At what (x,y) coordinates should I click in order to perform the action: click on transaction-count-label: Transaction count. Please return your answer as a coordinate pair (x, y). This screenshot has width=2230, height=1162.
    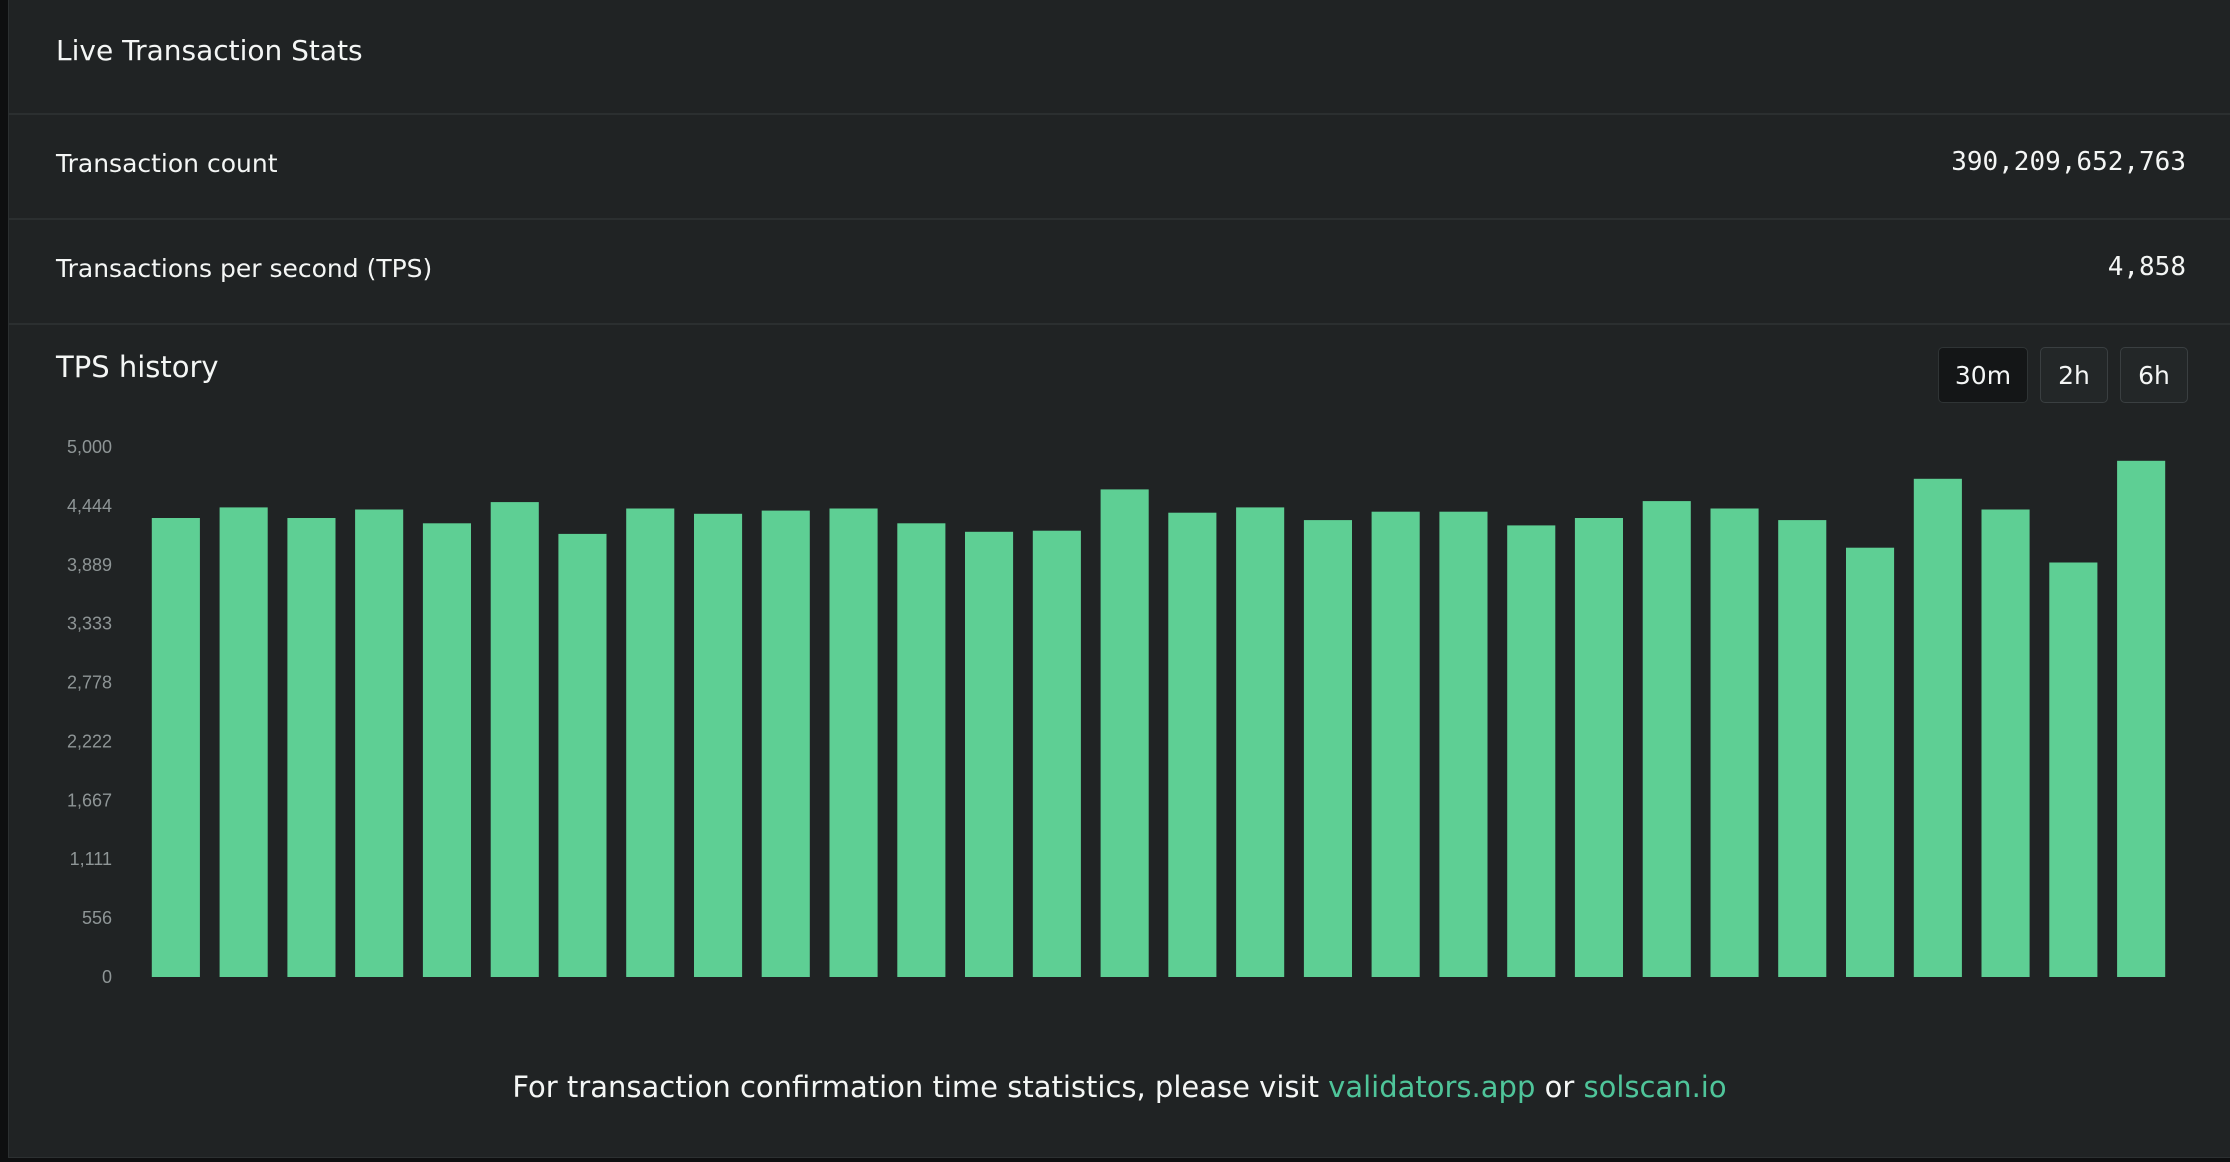
    Looking at the image, I should click on (167, 163).